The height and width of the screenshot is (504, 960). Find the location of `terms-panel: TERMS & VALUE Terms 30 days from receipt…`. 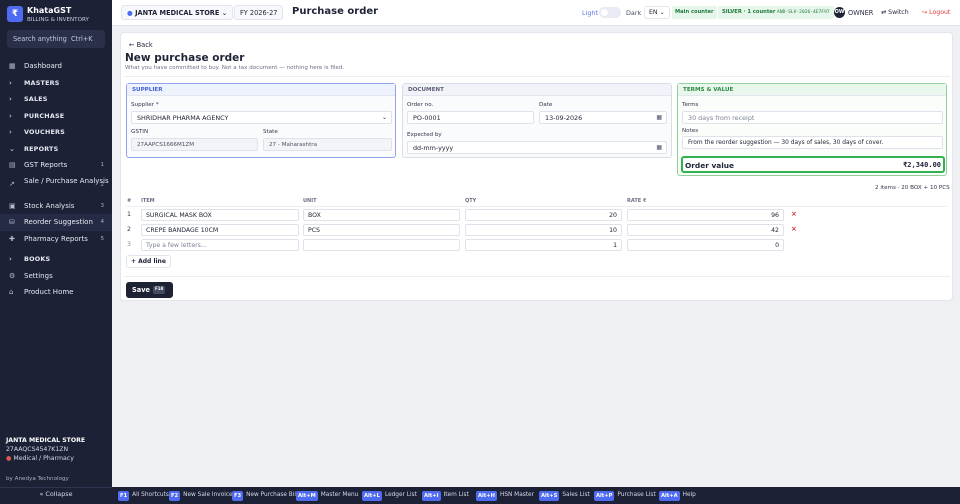

terms-panel: TERMS & VALUE Terms 30 days from receipt… is located at coordinates (812, 129).